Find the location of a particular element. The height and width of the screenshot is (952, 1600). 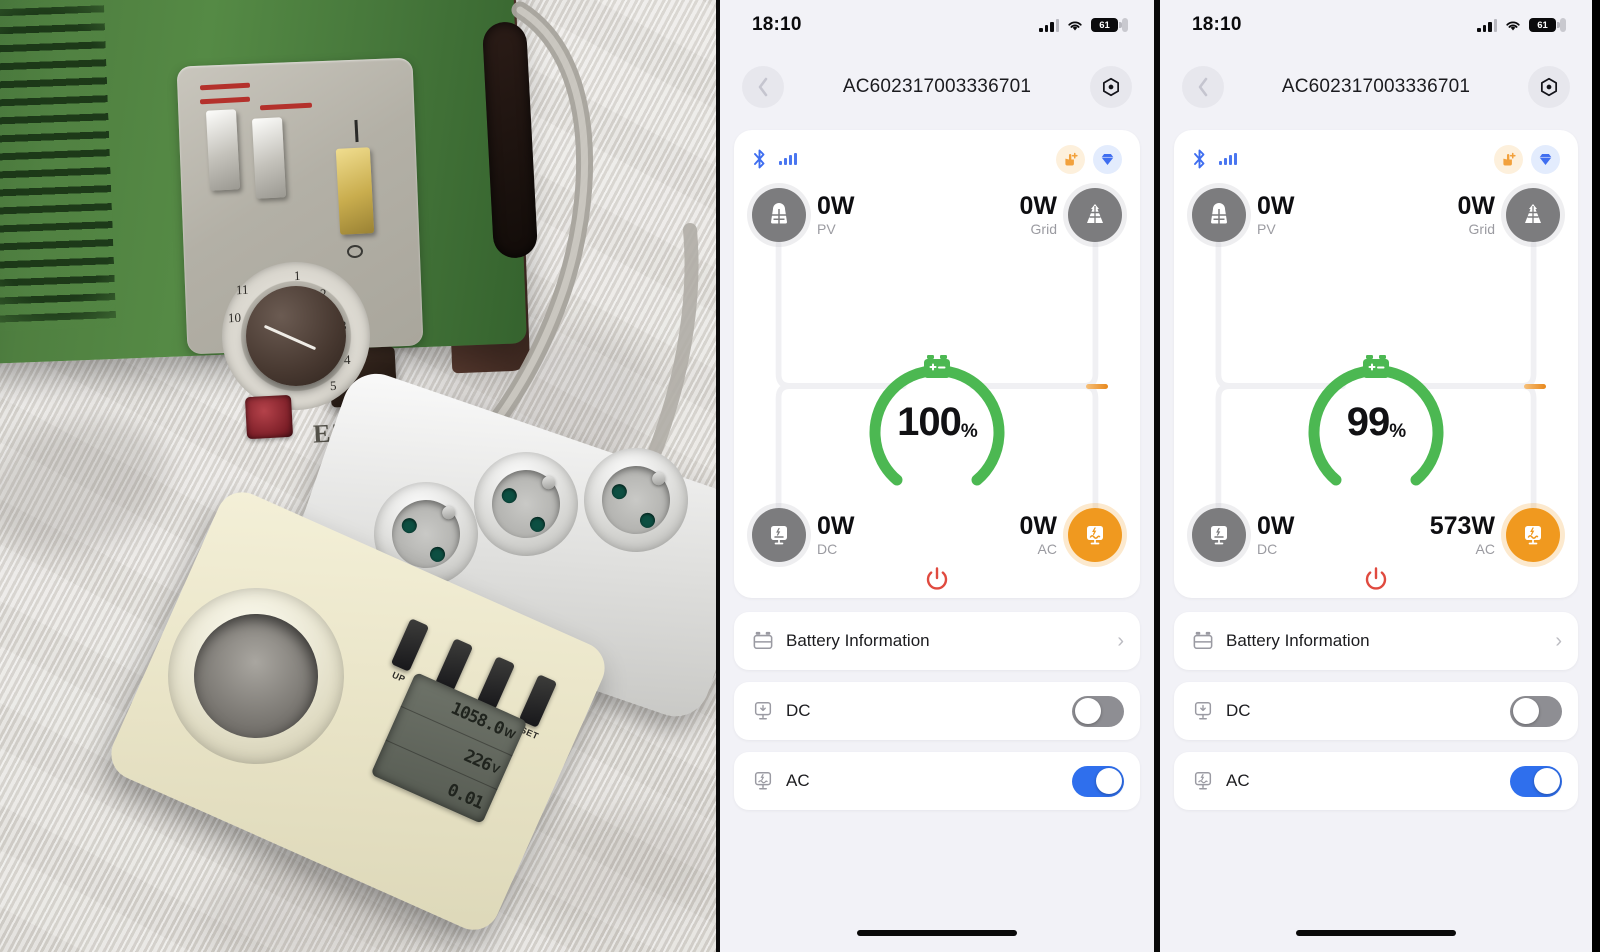

solar-panel-glyph is located at coordinates (1219, 213).